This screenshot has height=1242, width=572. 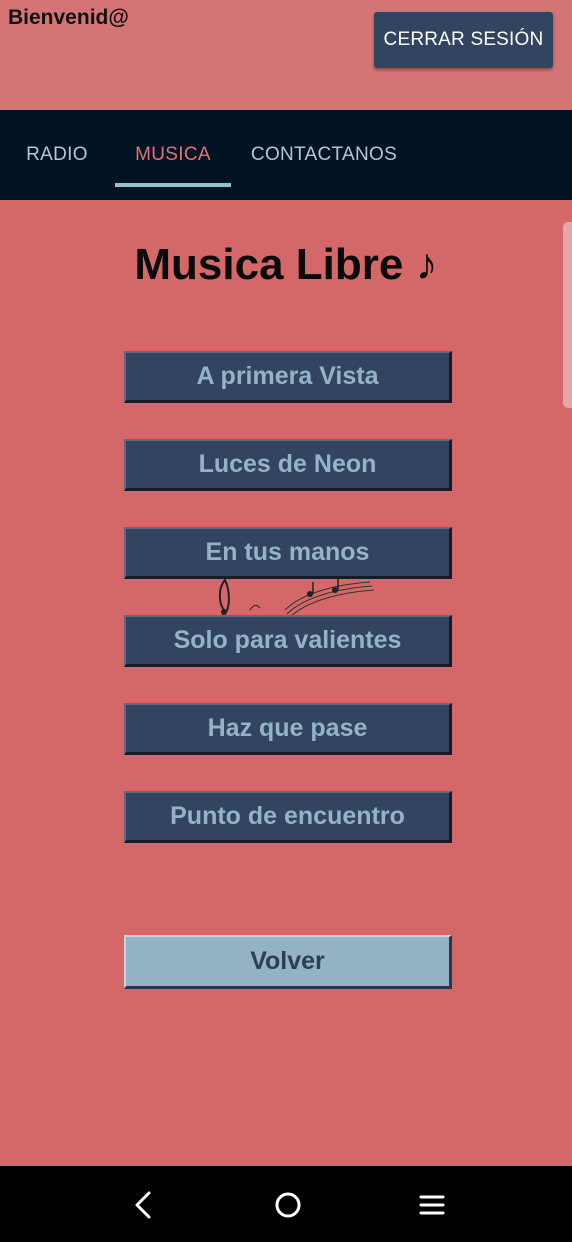 What do you see at coordinates (173, 185) in the screenshot?
I see `active-tab-indicator` at bounding box center [173, 185].